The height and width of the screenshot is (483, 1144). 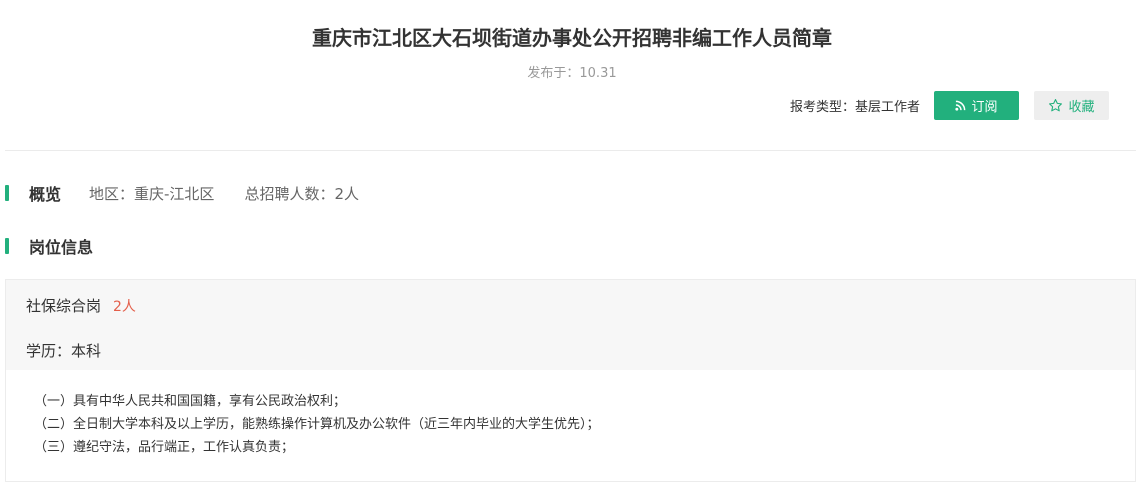 What do you see at coordinates (301, 193) in the screenshot?
I see `overview-total: 总招聘人数：2人` at bounding box center [301, 193].